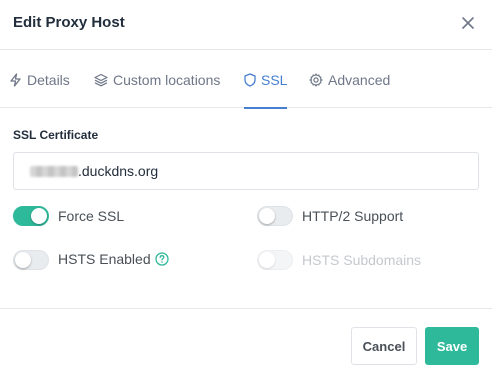 This screenshot has width=492, height=377. I want to click on force-ssl-switch, so click(31, 216).